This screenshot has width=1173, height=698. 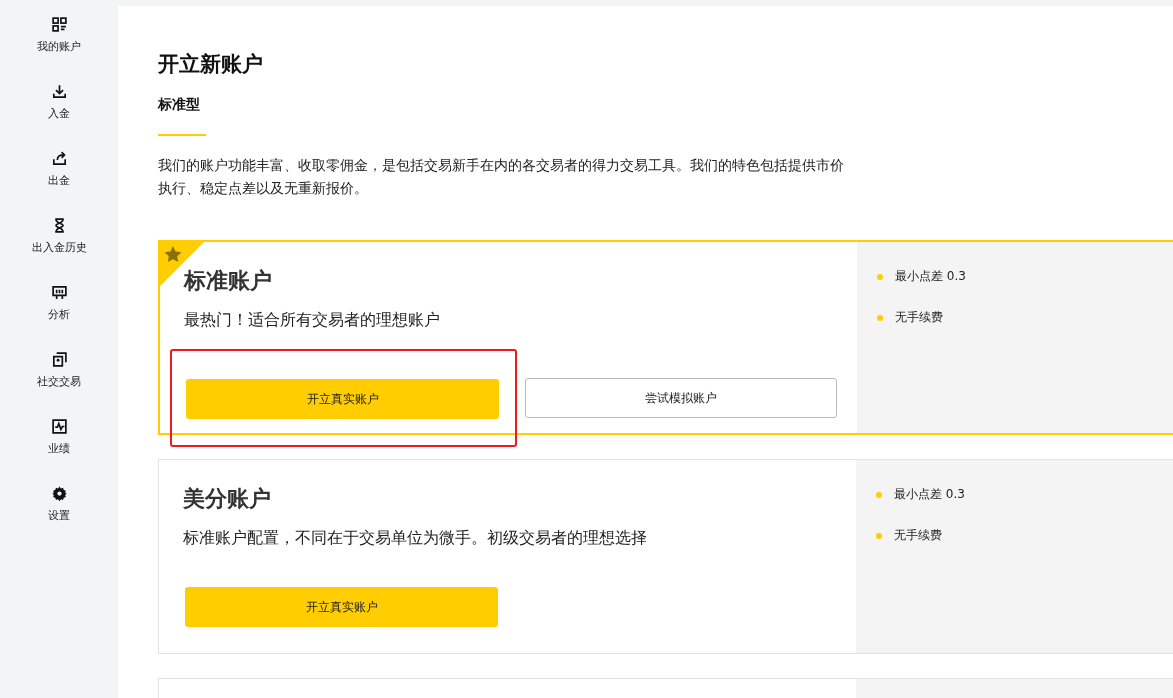 What do you see at coordinates (59, 518) in the screenshot?
I see `sidebar-item: 设置` at bounding box center [59, 518].